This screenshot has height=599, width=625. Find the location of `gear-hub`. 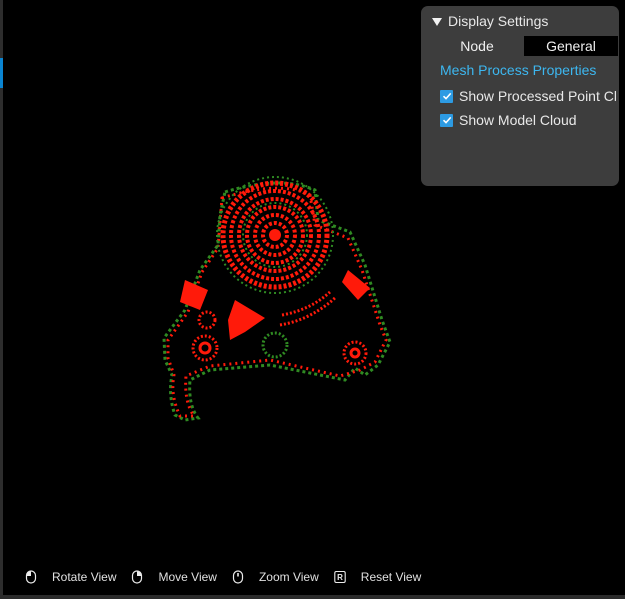

gear-hub is located at coordinates (275, 235).